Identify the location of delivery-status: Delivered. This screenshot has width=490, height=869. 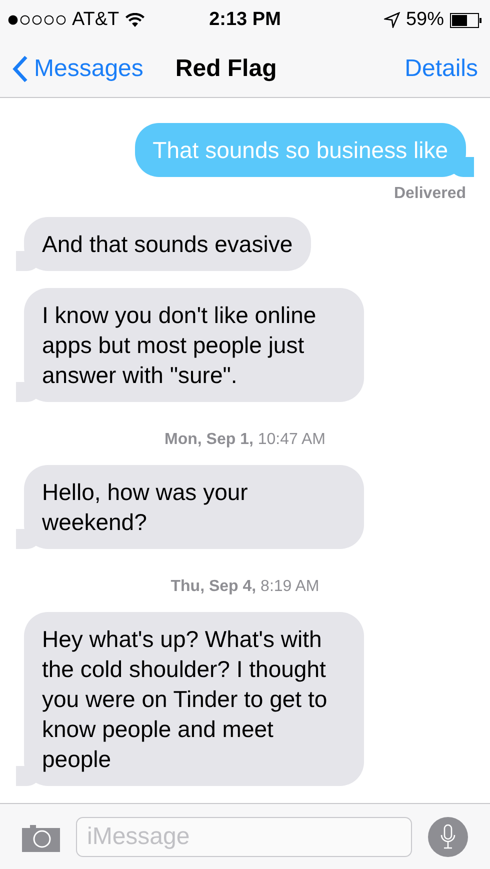
(430, 194).